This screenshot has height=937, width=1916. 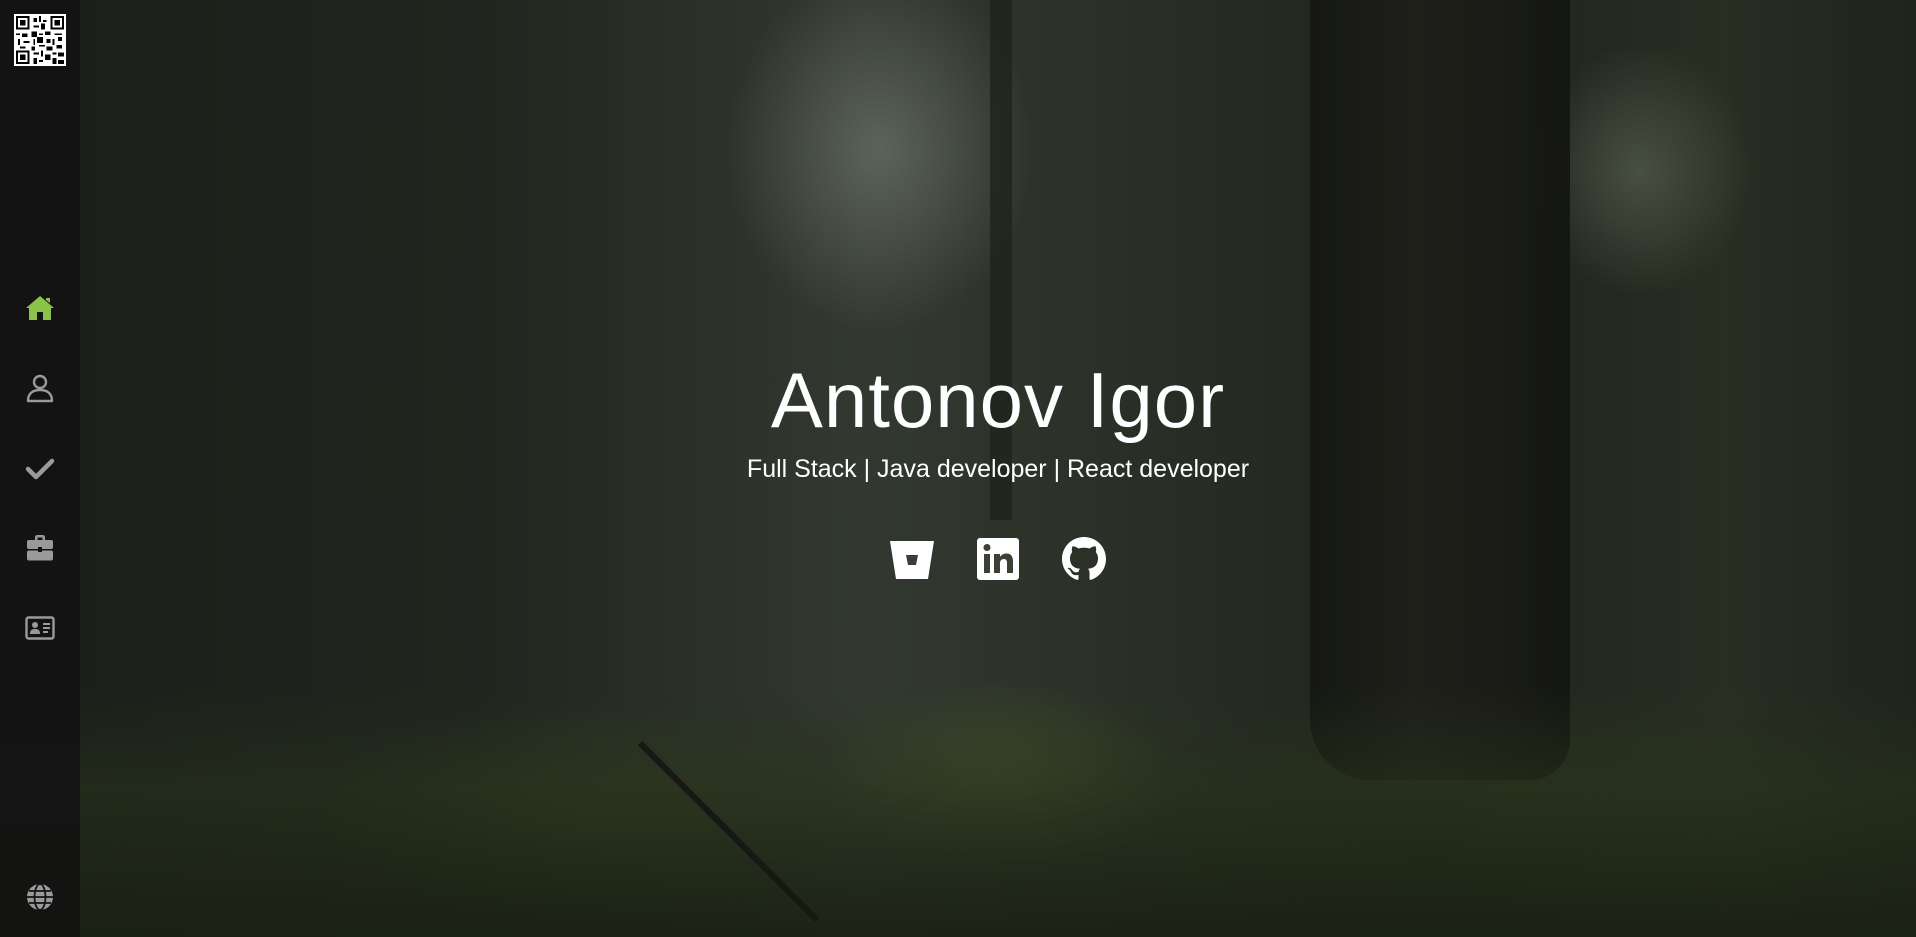 I want to click on bitbucket-link, so click(x=912, y=559).